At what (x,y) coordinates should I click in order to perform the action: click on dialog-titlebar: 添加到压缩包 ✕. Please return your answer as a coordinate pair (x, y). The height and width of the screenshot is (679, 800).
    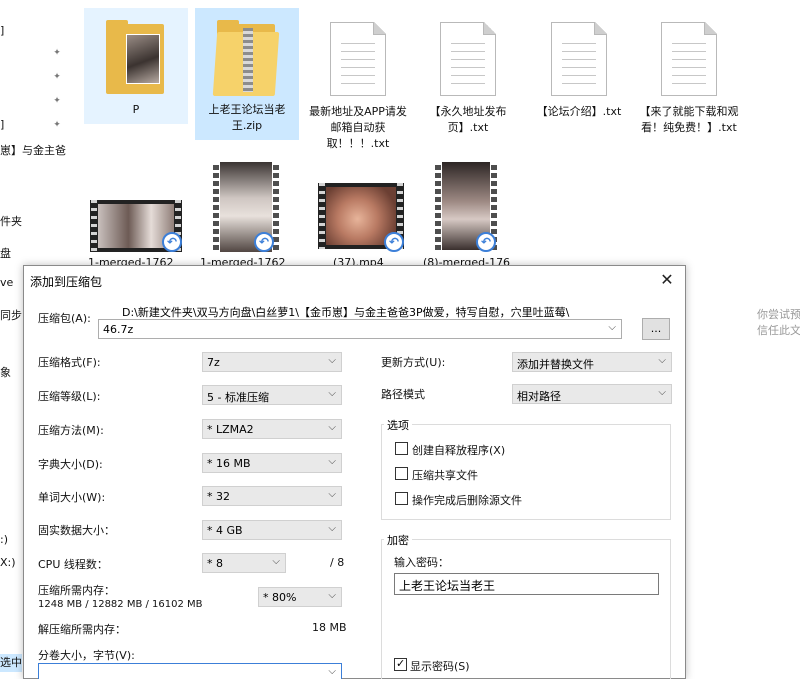
    Looking at the image, I should click on (354, 281).